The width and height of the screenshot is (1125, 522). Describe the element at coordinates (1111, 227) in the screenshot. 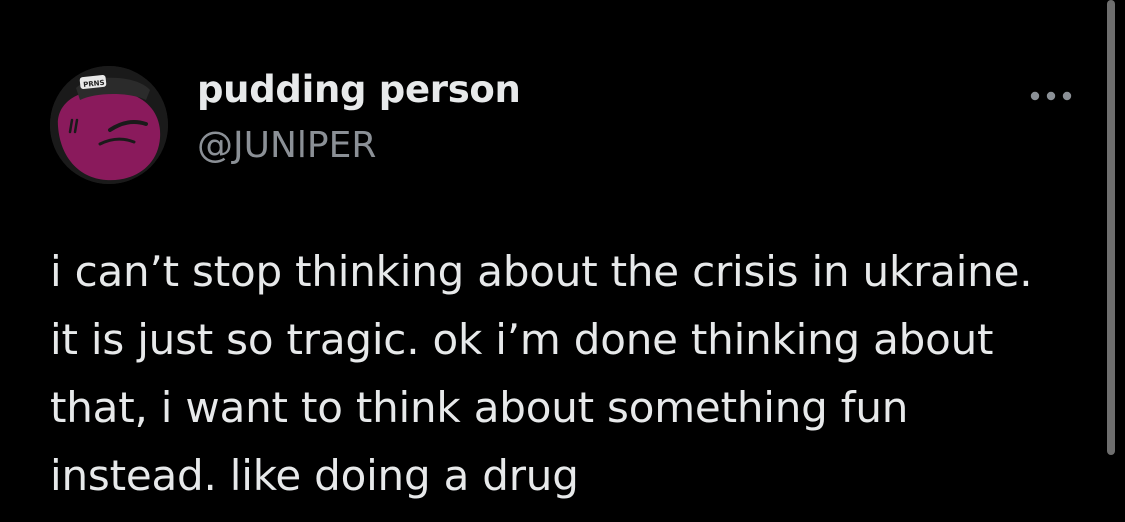

I see `scrollbar` at that location.